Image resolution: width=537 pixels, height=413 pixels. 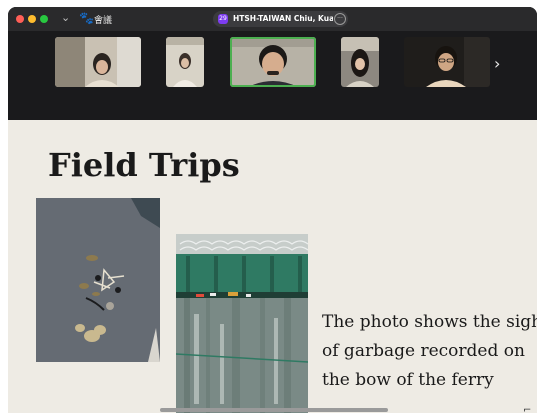 I want to click on slide-title: Field Trips, so click(x=144, y=165).